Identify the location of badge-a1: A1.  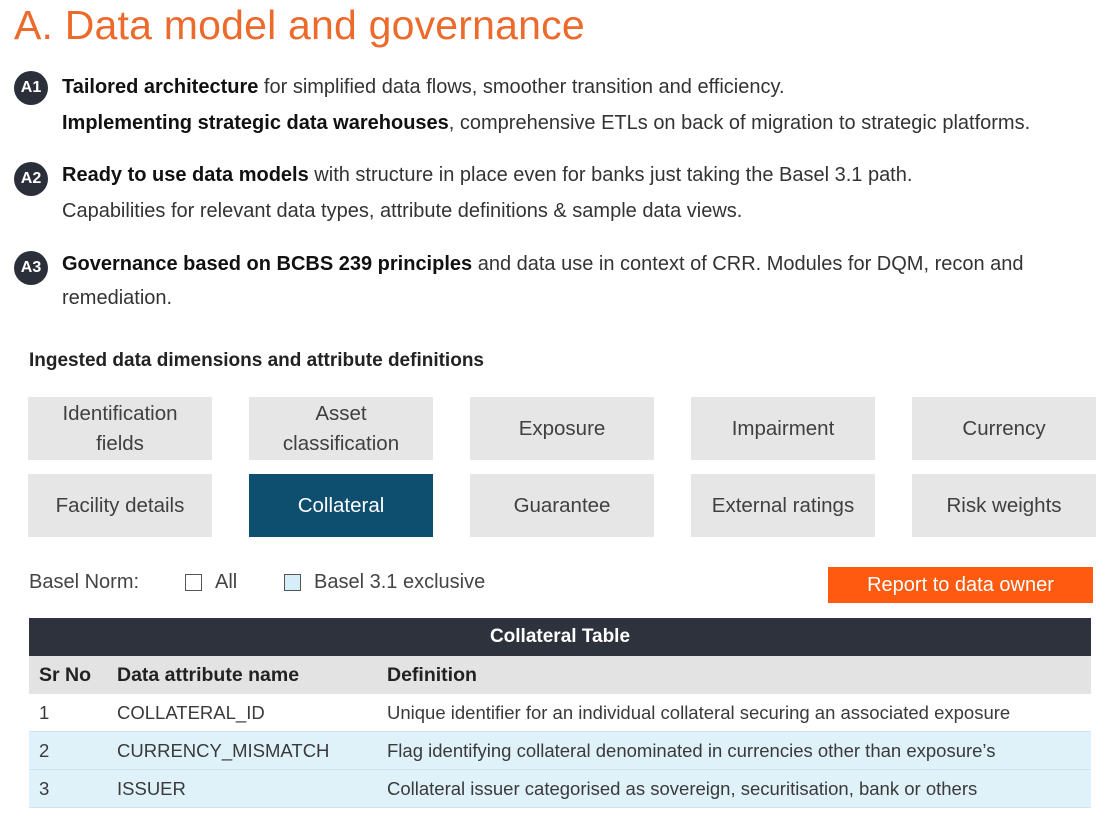
(31, 88).